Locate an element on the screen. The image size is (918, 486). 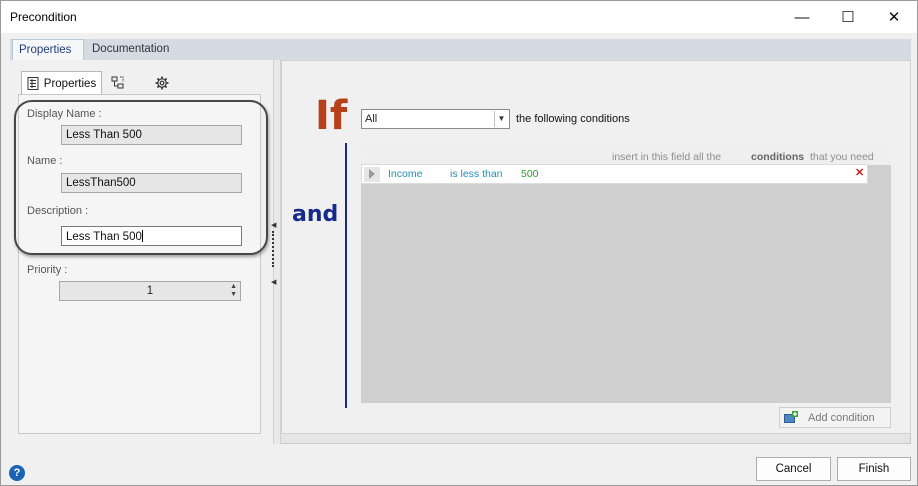
quantifier-value: All is located at coordinates (371, 119).